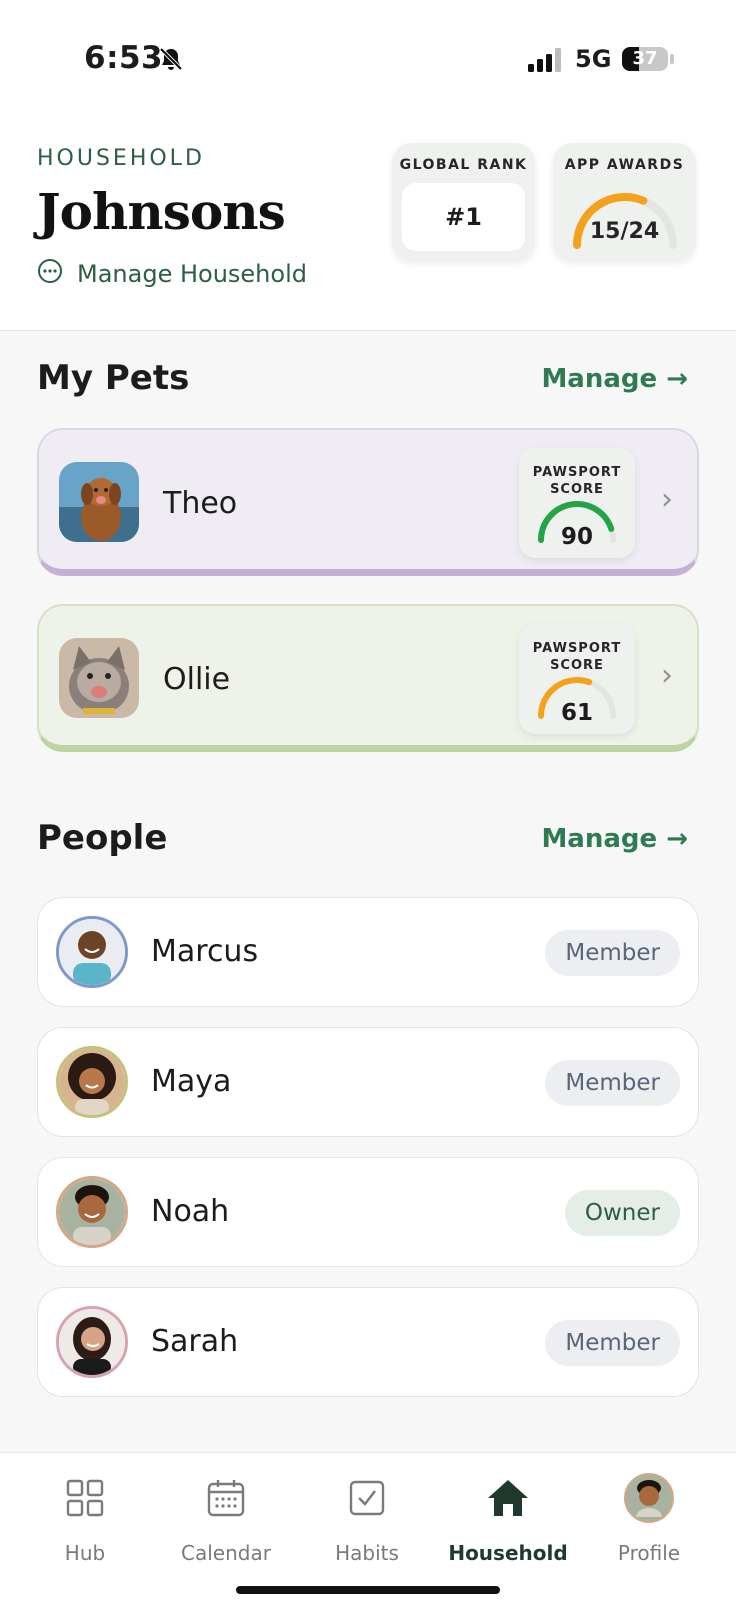 The width and height of the screenshot is (736, 1601). I want to click on tab-label: Habits, so click(367, 1553).